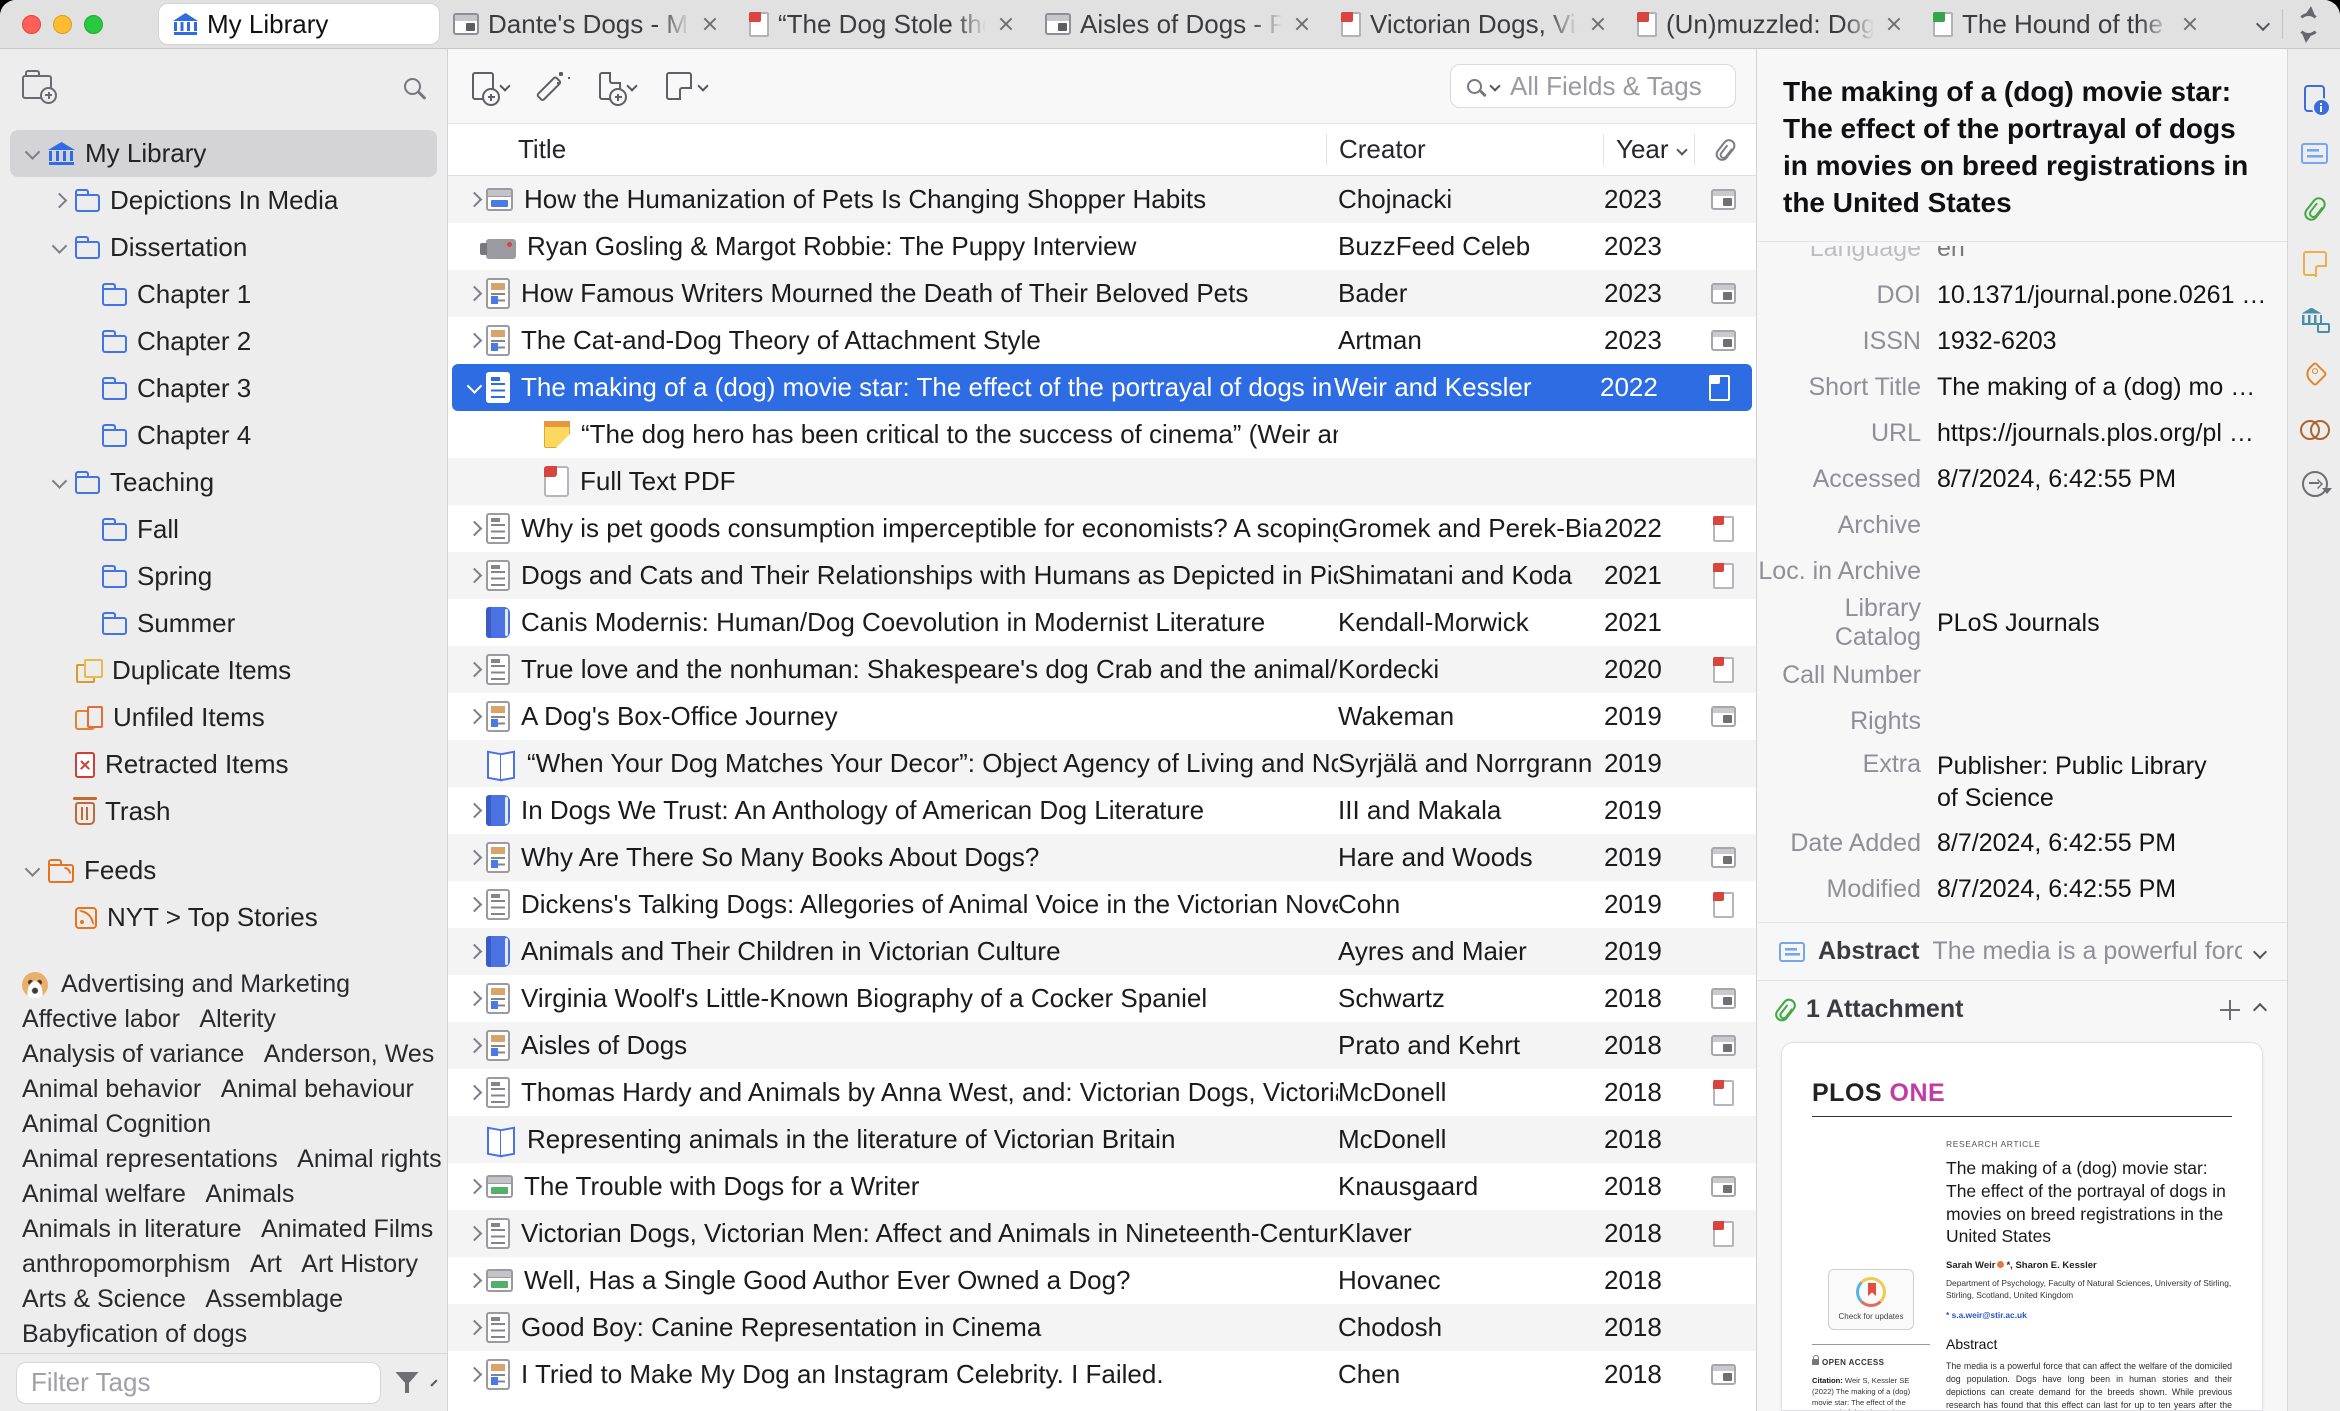 This screenshot has height=1411, width=2340. Describe the element at coordinates (223, 388) in the screenshot. I see `collection-row: Chapter 3` at that location.